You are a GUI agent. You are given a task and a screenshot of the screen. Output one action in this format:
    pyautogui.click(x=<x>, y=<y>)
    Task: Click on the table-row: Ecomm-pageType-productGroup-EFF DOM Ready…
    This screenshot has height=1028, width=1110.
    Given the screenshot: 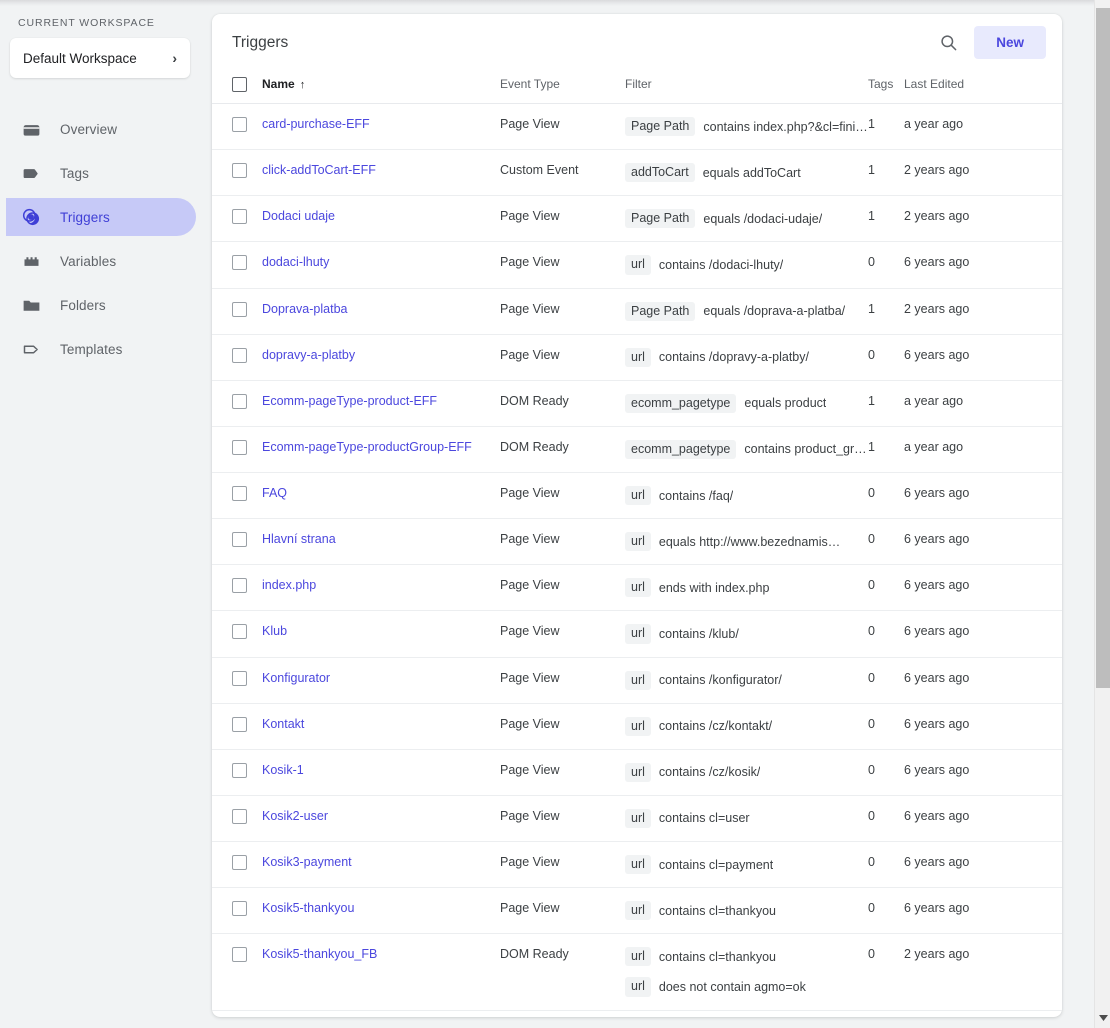 What is the action you would take?
    pyautogui.click(x=637, y=449)
    